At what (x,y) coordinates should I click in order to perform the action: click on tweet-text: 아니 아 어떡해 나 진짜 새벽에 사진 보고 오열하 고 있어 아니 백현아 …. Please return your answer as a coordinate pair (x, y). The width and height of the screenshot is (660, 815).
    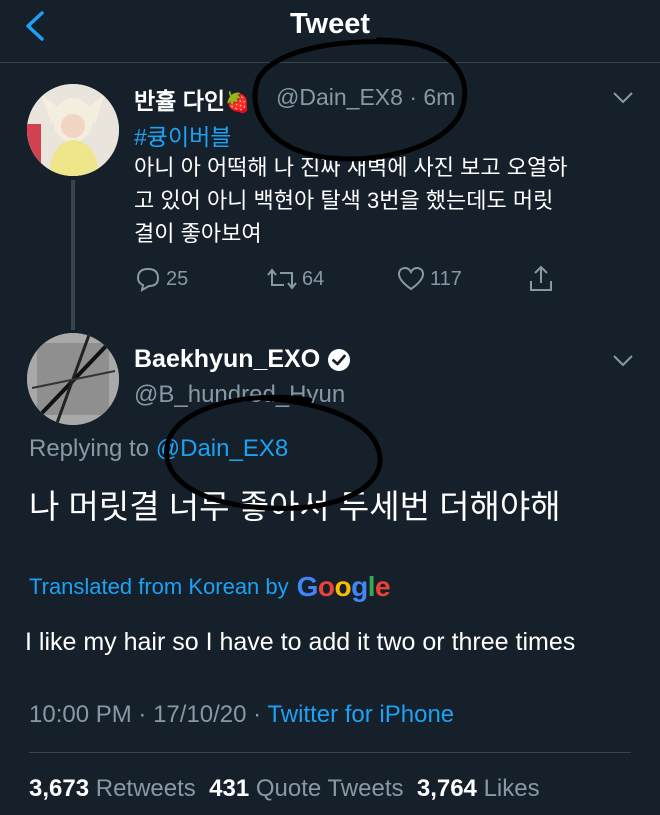
    Looking at the image, I should click on (351, 200).